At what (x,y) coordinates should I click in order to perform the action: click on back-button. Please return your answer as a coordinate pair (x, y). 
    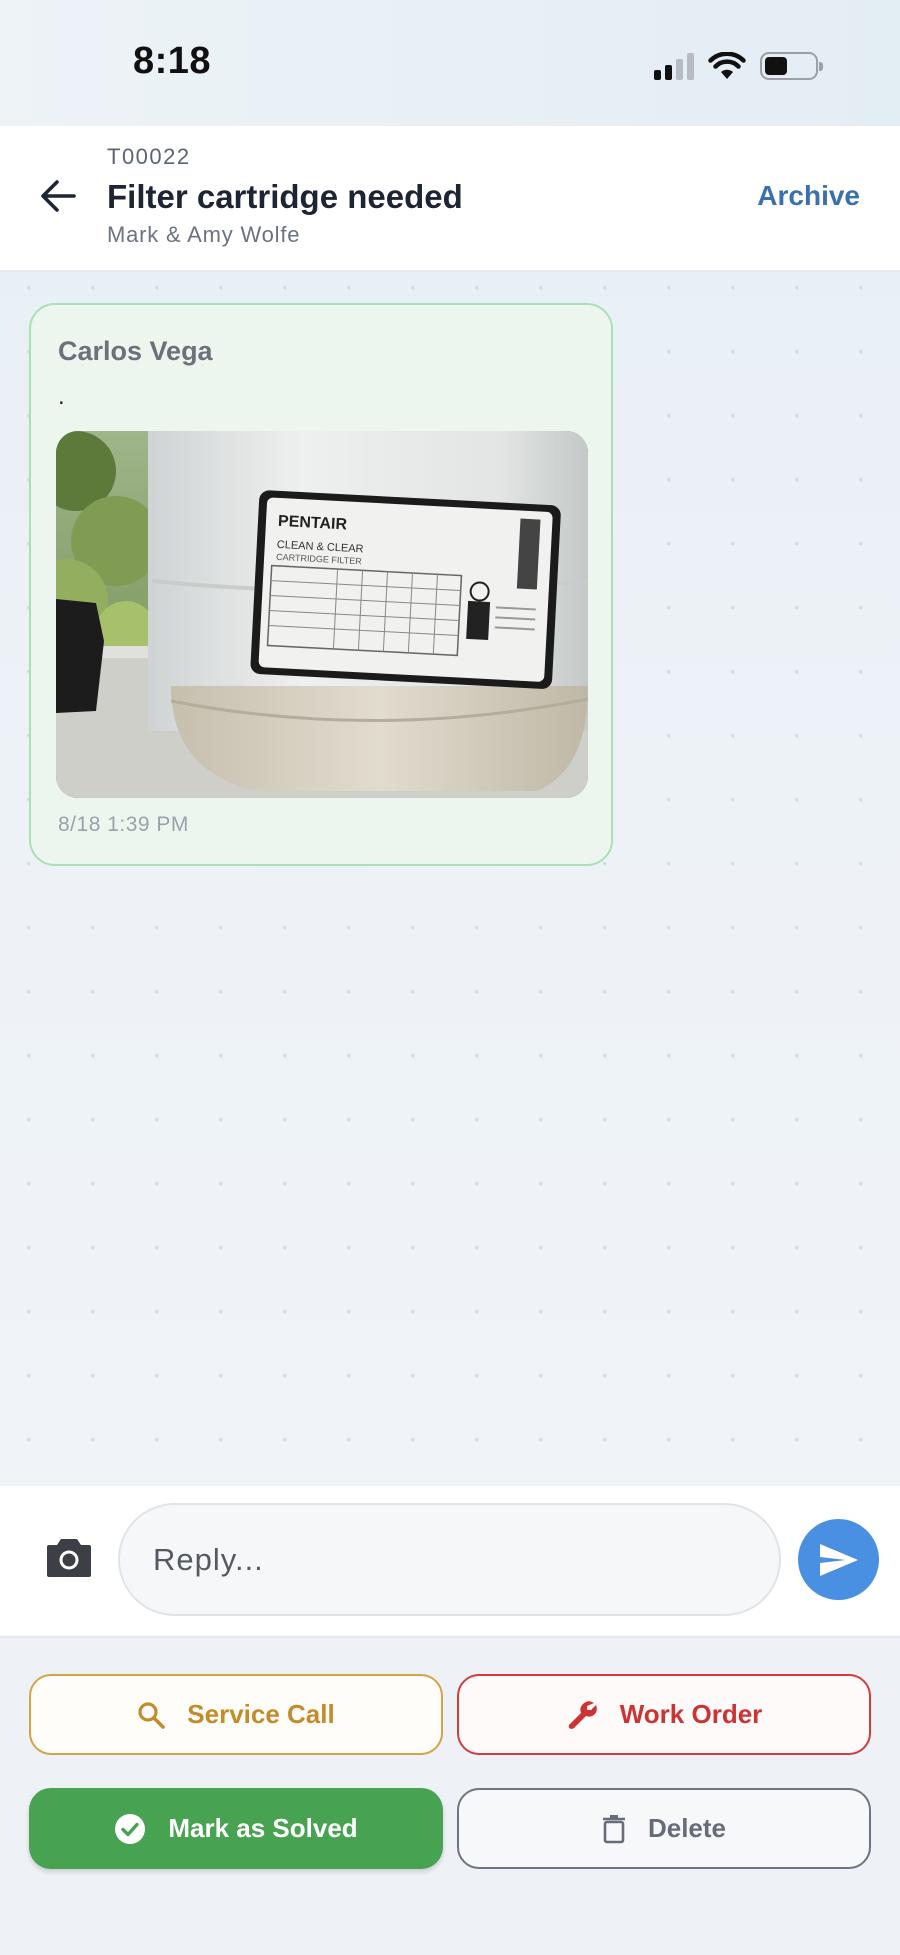
    Looking at the image, I should click on (58, 196).